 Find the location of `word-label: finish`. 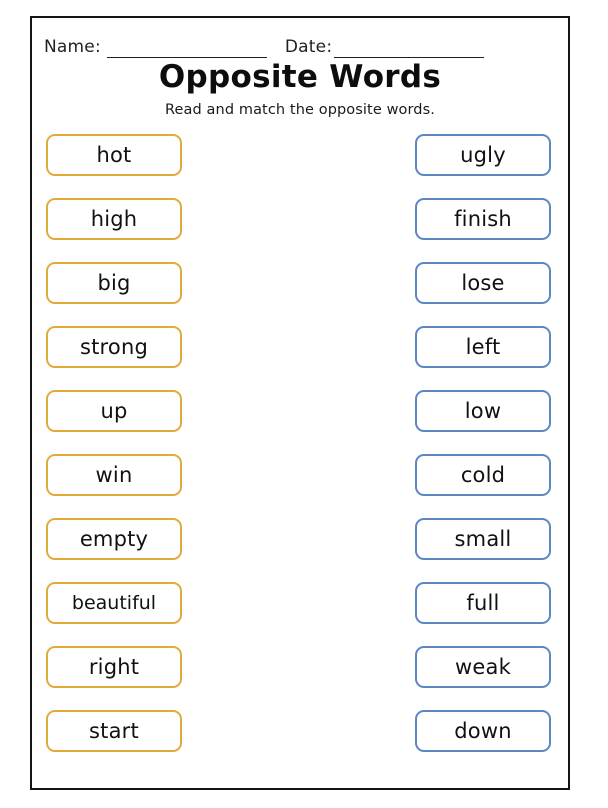

word-label: finish is located at coordinates (483, 218).